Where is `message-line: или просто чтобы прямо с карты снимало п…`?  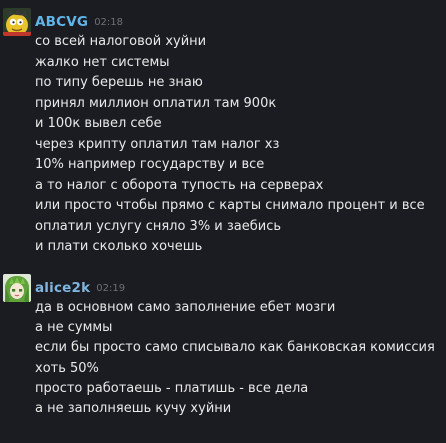 message-line: или просто чтобы прямо с карты снимало п… is located at coordinates (230, 205).